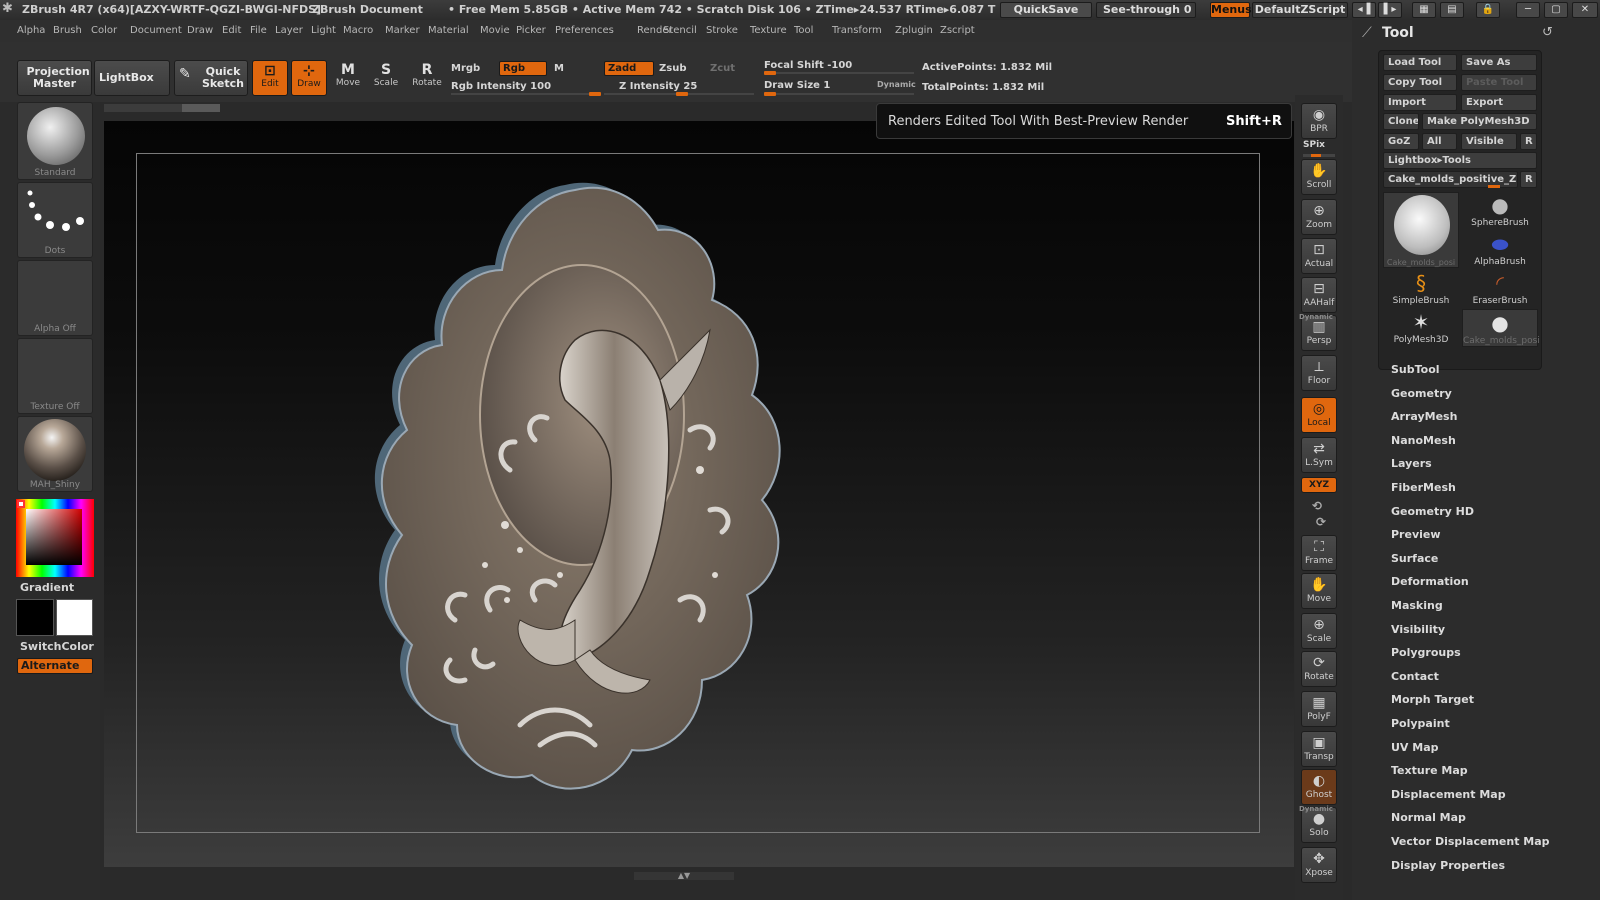  What do you see at coordinates (47, 587) in the screenshot?
I see `gradient-label: Gradient` at bounding box center [47, 587].